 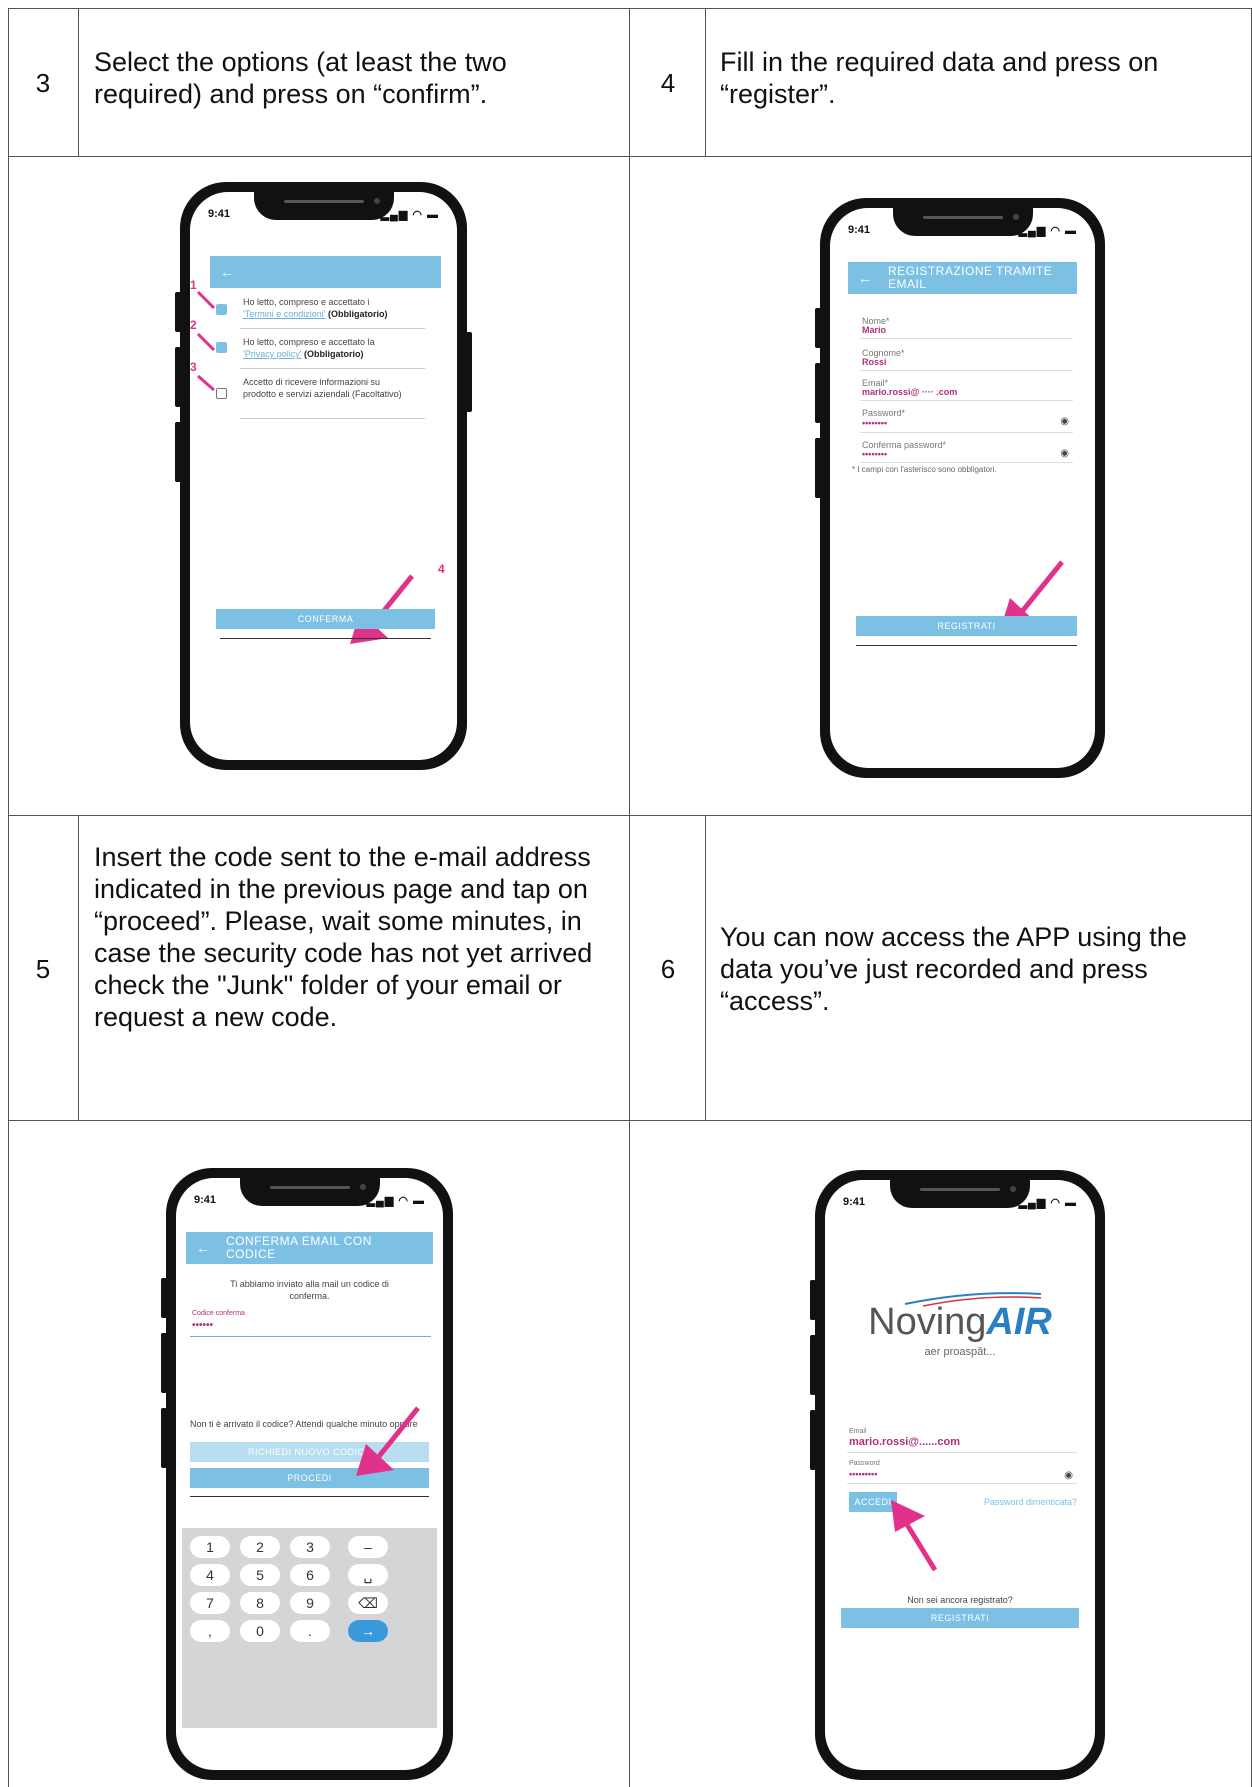 What do you see at coordinates (368, 1603) in the screenshot?
I see `key-backspace: ⌫` at bounding box center [368, 1603].